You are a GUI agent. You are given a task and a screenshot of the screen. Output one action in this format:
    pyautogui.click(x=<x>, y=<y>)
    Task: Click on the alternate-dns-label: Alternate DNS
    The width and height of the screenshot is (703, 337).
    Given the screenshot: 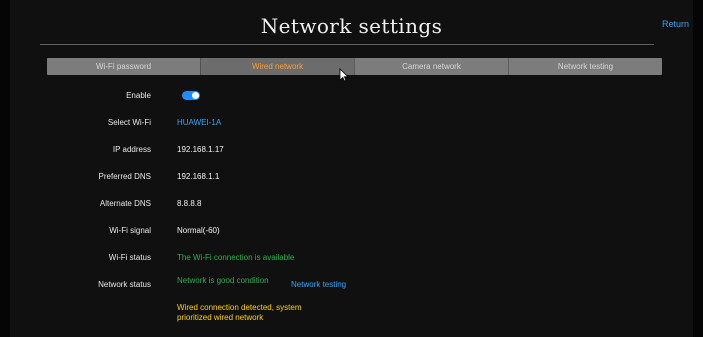 What is the action you would take?
    pyautogui.click(x=125, y=203)
    